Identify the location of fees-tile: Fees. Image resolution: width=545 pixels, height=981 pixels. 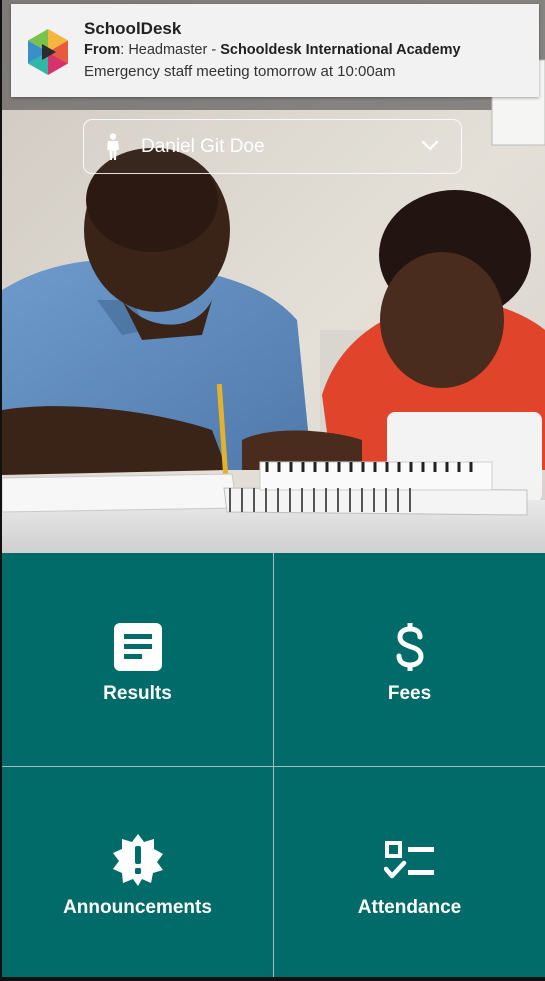
(409, 659).